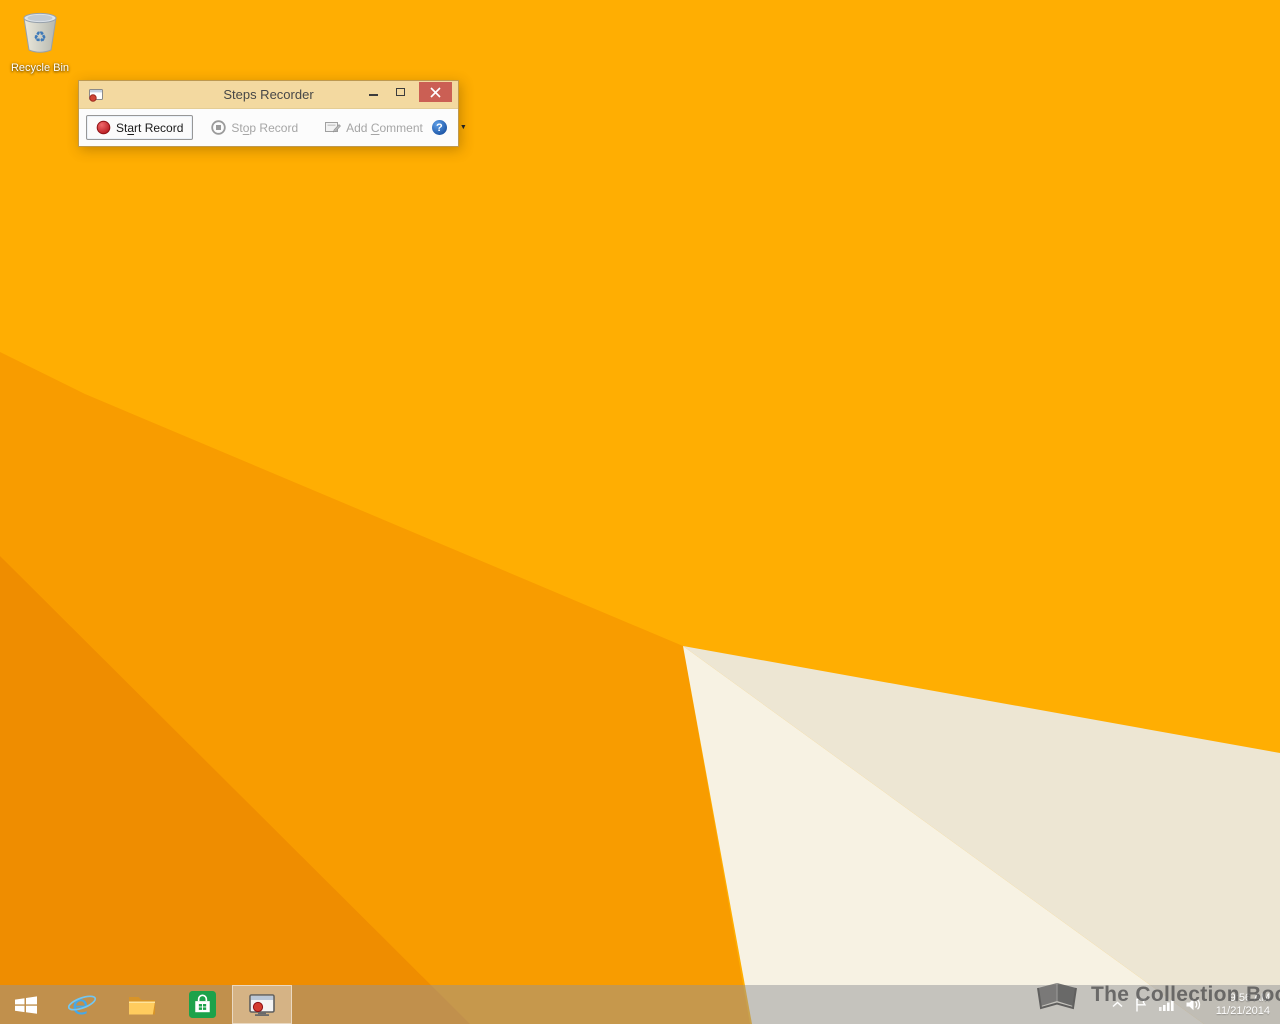 This screenshot has width=1280, height=1024. Describe the element at coordinates (450, 127) in the screenshot. I see `help-group: ? ▼` at that location.